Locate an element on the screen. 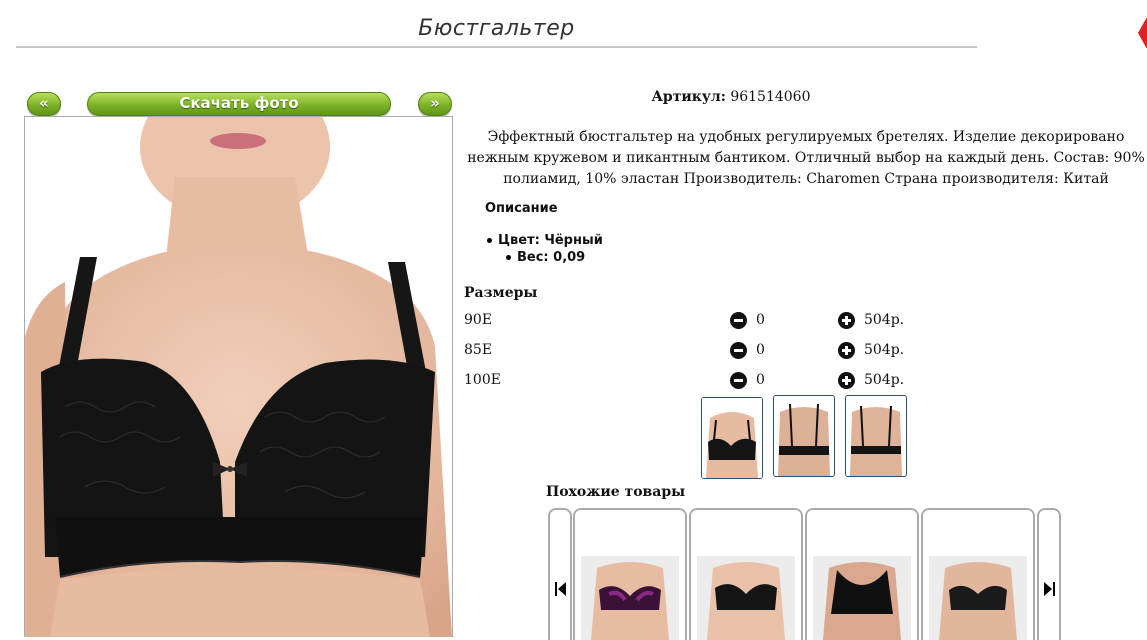 The image size is (1147, 640). sizes-heading: Размеры is located at coordinates (501, 293).